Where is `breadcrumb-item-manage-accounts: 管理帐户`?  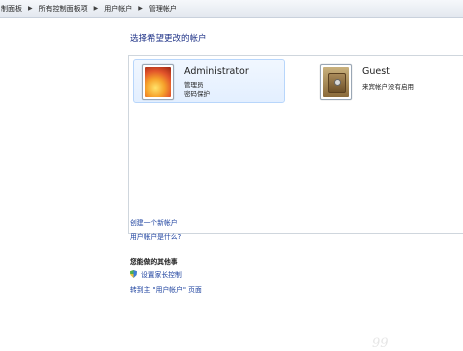
breadcrumb-item-manage-accounts: 管理帐户 is located at coordinates (163, 9).